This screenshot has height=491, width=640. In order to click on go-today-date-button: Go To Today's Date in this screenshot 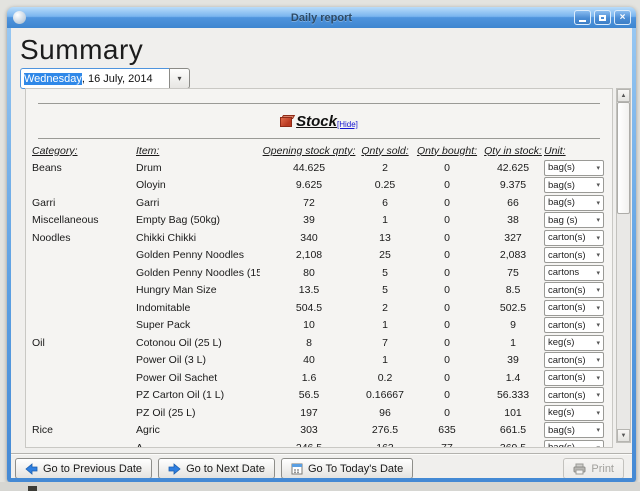, I will do `click(347, 468)`.